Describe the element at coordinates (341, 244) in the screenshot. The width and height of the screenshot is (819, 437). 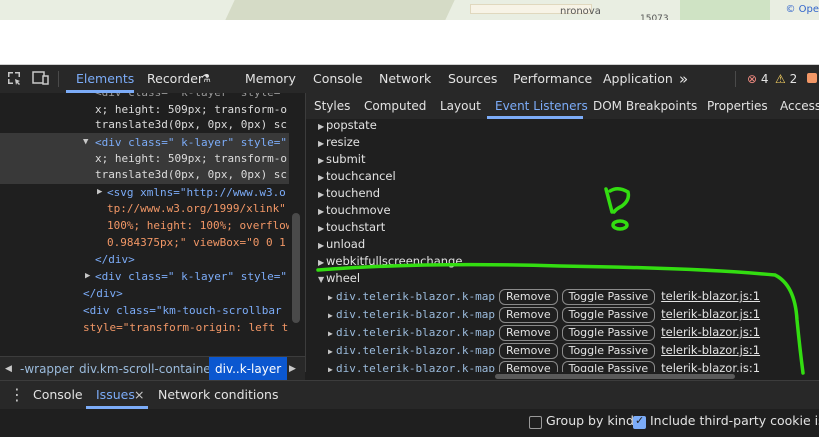
I see `event-type-item: ▶ unload` at that location.